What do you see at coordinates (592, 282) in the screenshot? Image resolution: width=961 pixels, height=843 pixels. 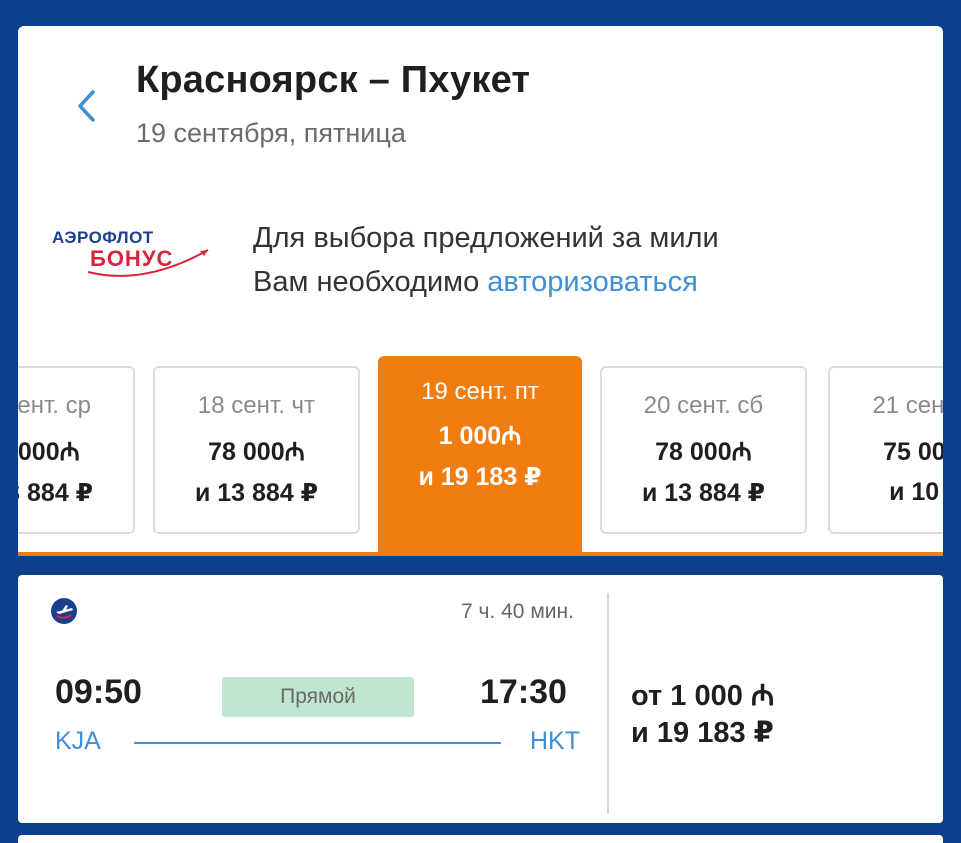 I see `authorize-link: авторизоваться` at bounding box center [592, 282].